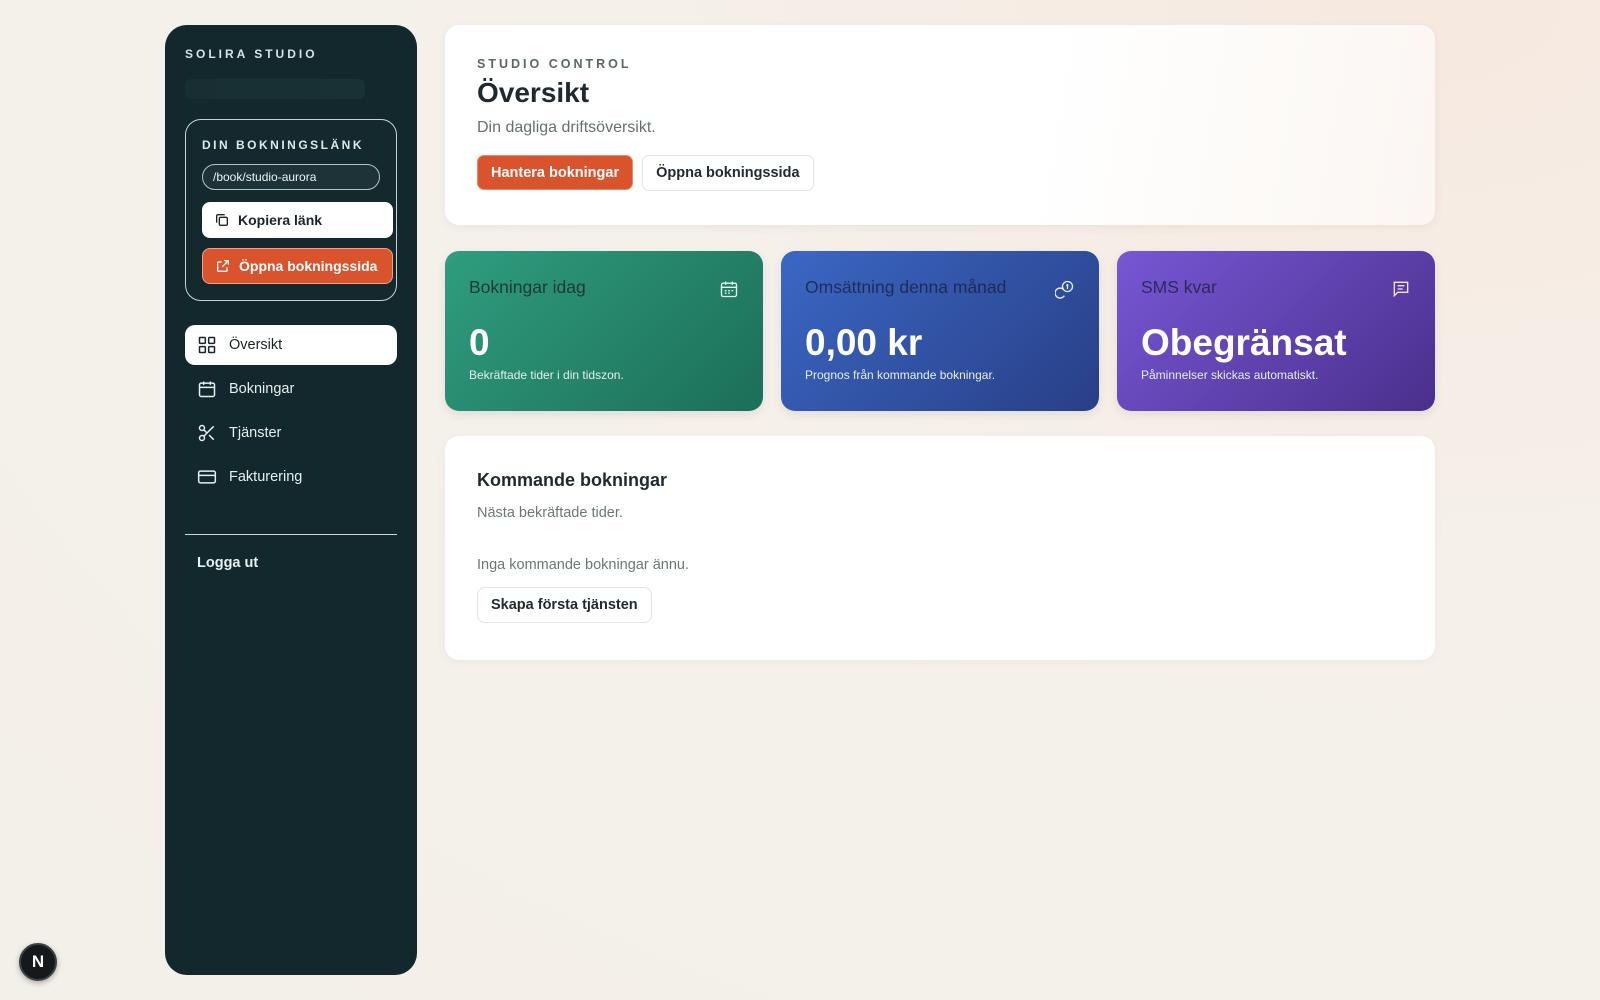 The image size is (1600, 1000). Describe the element at coordinates (262, 389) in the screenshot. I see `sidebar-item-label: Bokningar` at that location.